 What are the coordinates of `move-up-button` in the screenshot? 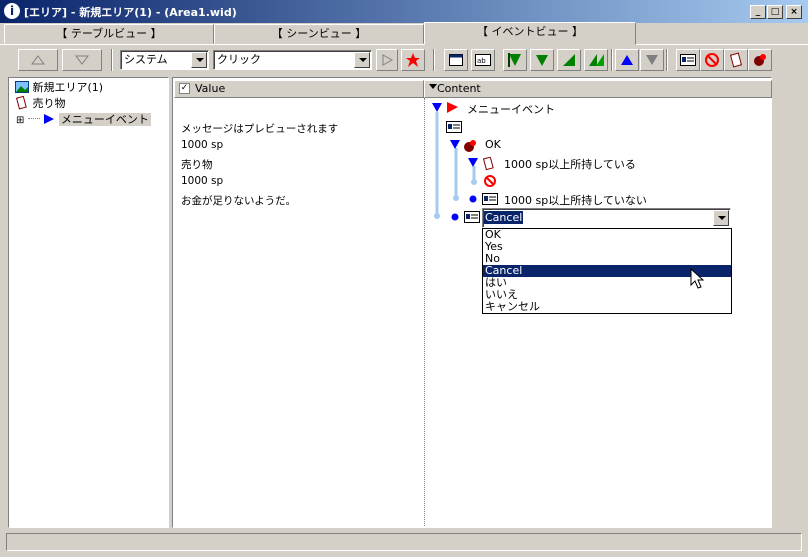 It's located at (38, 60).